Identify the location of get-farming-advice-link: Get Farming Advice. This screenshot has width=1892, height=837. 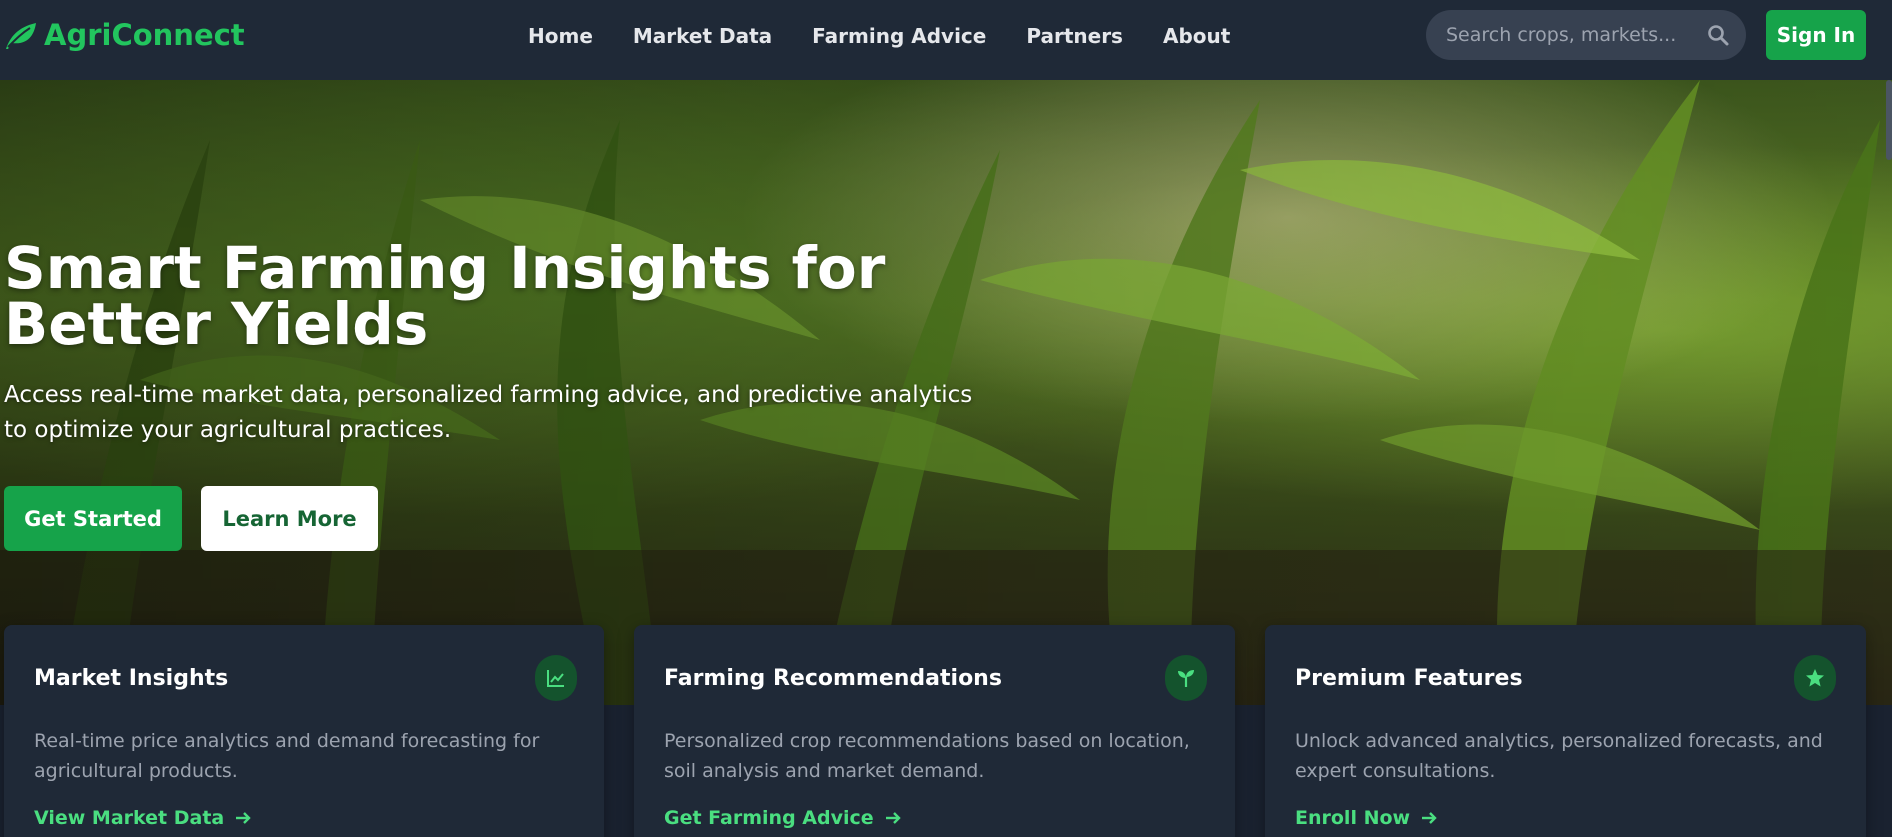
(783, 818).